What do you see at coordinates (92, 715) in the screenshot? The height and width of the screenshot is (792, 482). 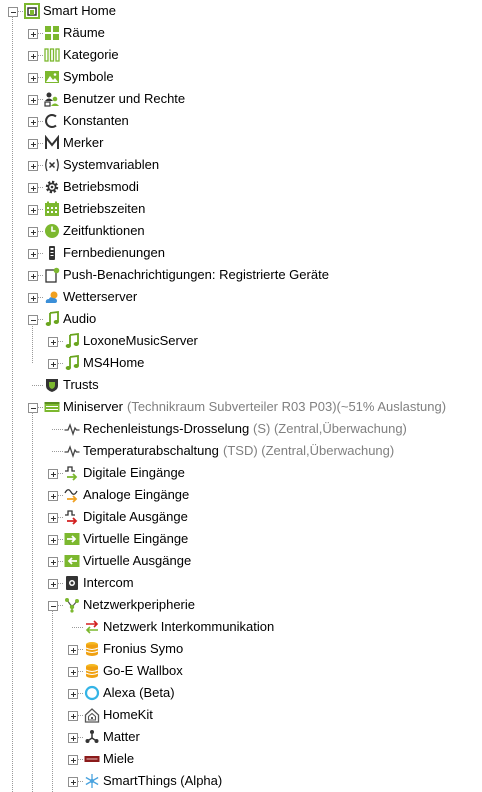 I see `homekit-icon` at bounding box center [92, 715].